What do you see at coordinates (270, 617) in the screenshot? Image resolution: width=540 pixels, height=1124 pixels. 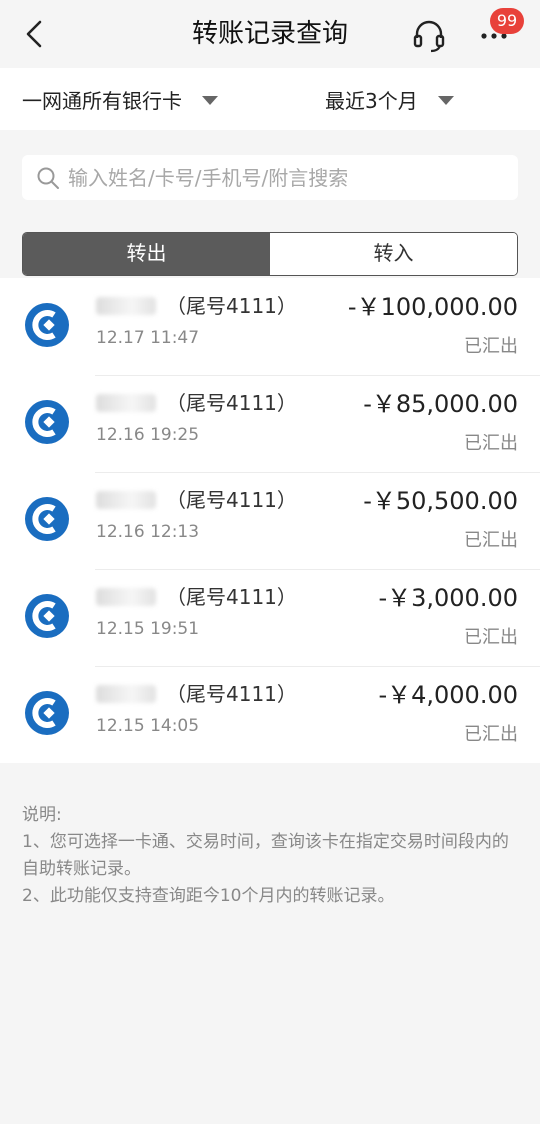 I see `transaction-row: （尾号4111） 12.15 19:51 -￥3,000.00 已汇出` at bounding box center [270, 617].